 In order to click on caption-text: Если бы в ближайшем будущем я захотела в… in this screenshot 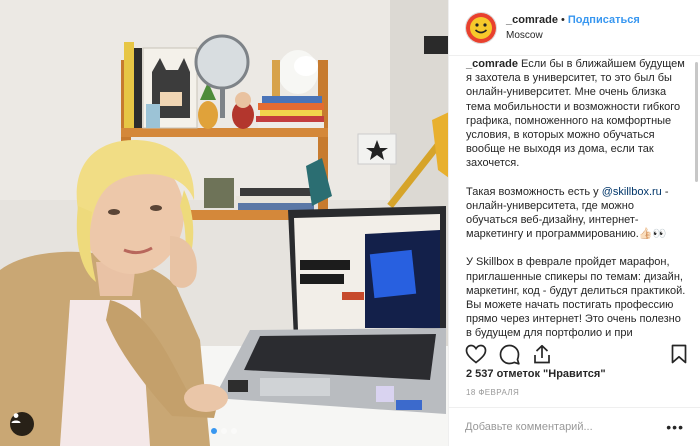, I will do `click(575, 114)`.